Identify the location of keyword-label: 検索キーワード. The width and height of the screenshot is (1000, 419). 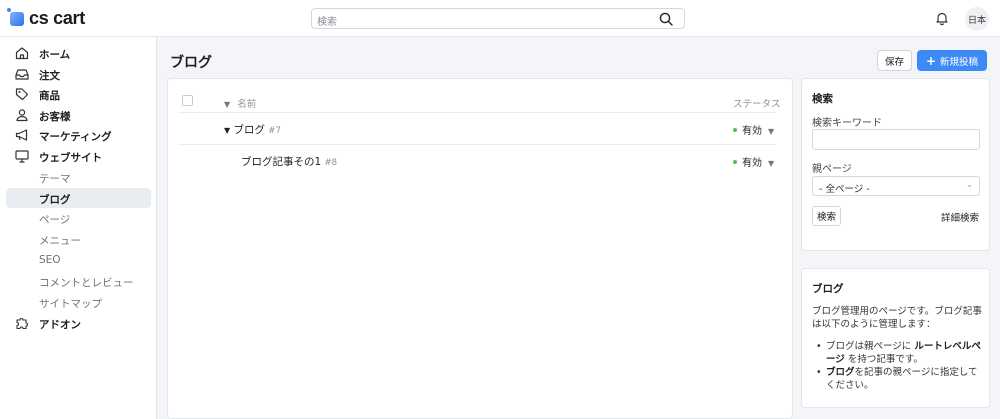
(847, 123).